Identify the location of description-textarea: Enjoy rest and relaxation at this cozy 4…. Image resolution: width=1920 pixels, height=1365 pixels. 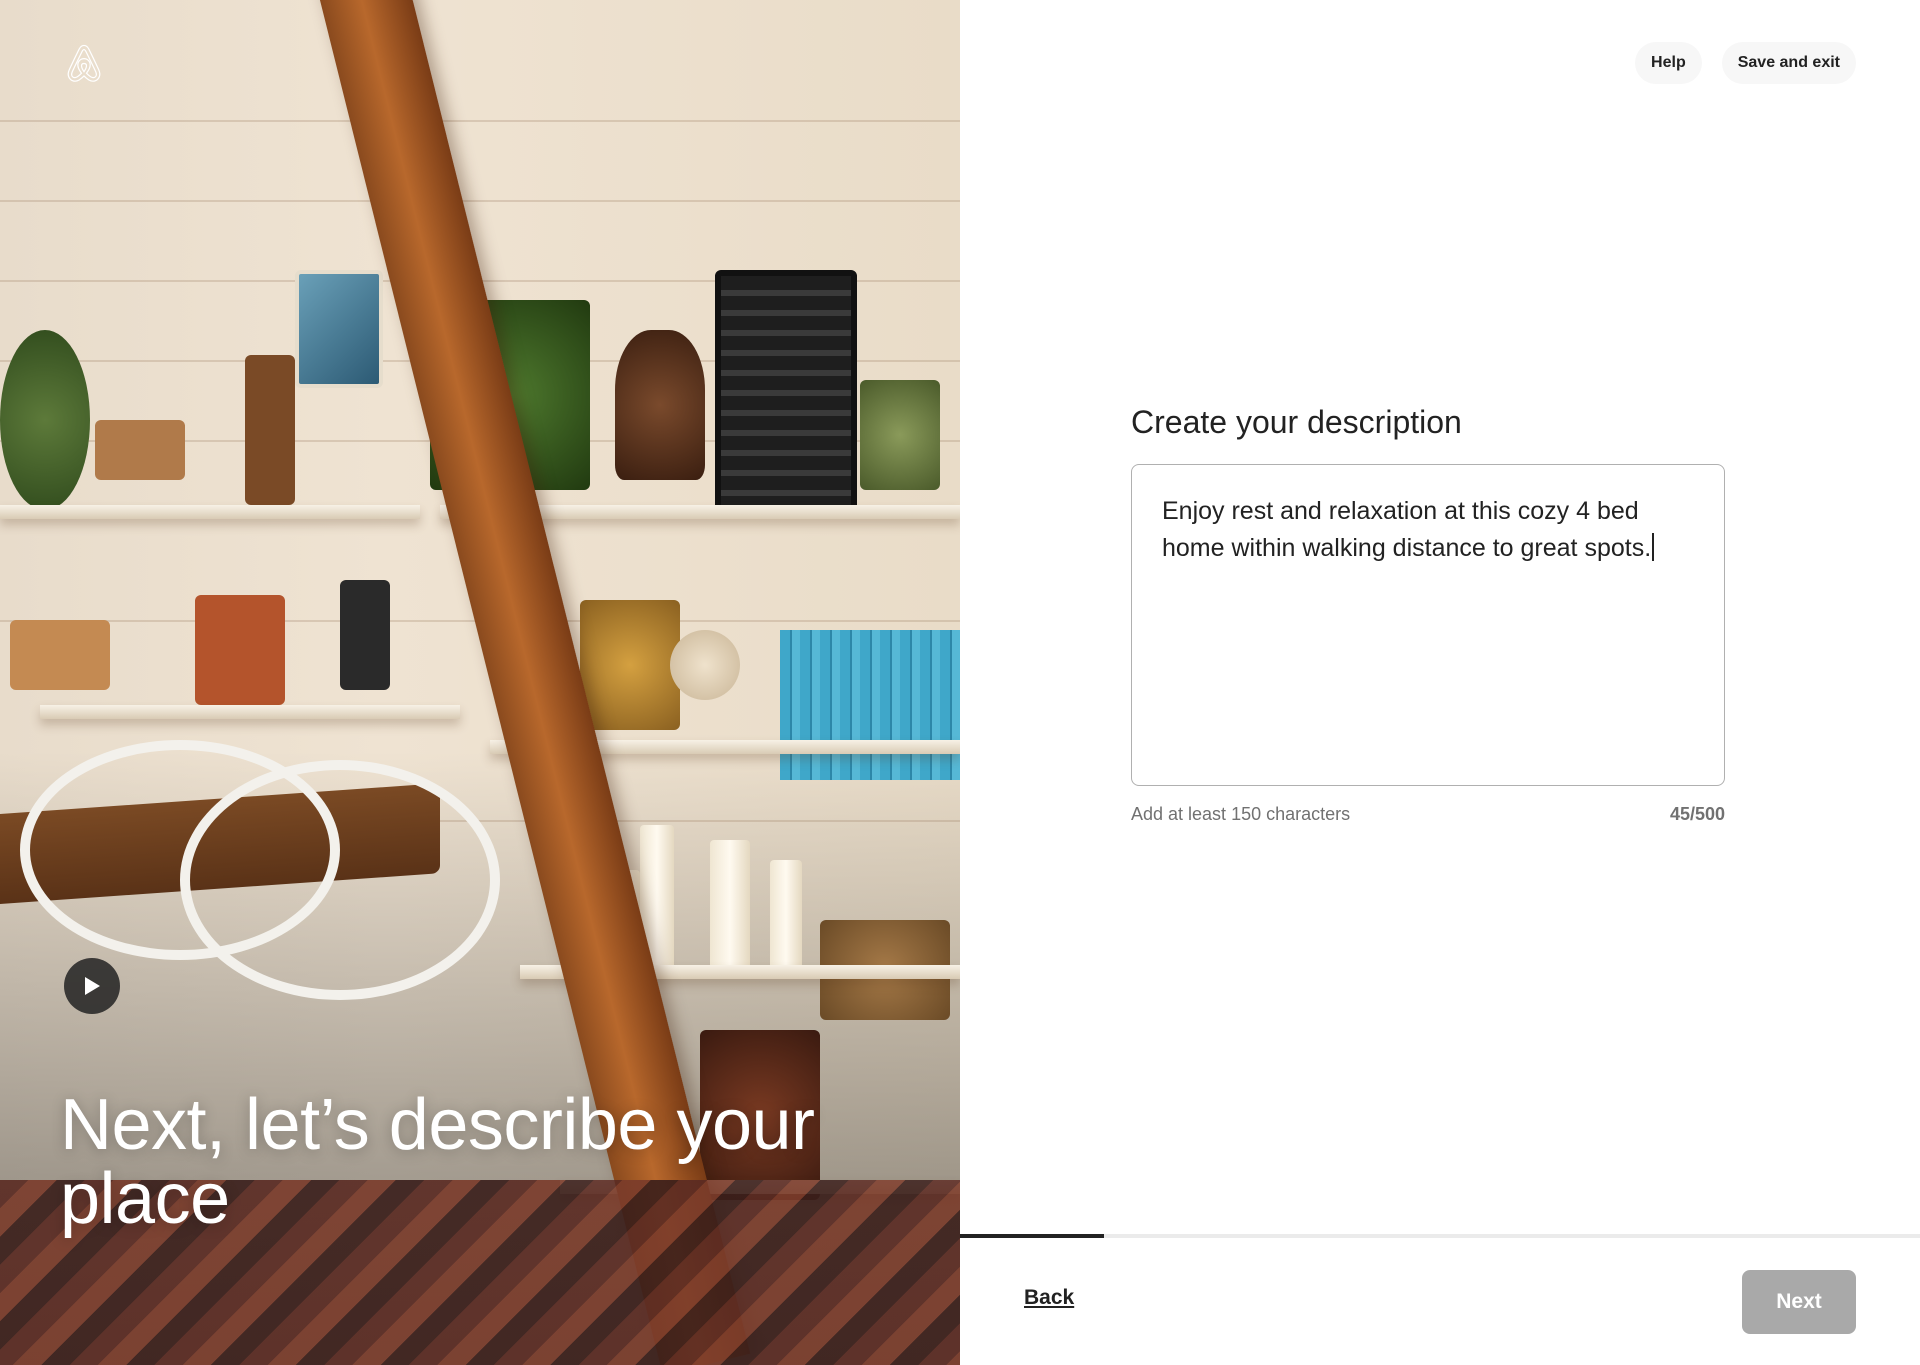
(1428, 625).